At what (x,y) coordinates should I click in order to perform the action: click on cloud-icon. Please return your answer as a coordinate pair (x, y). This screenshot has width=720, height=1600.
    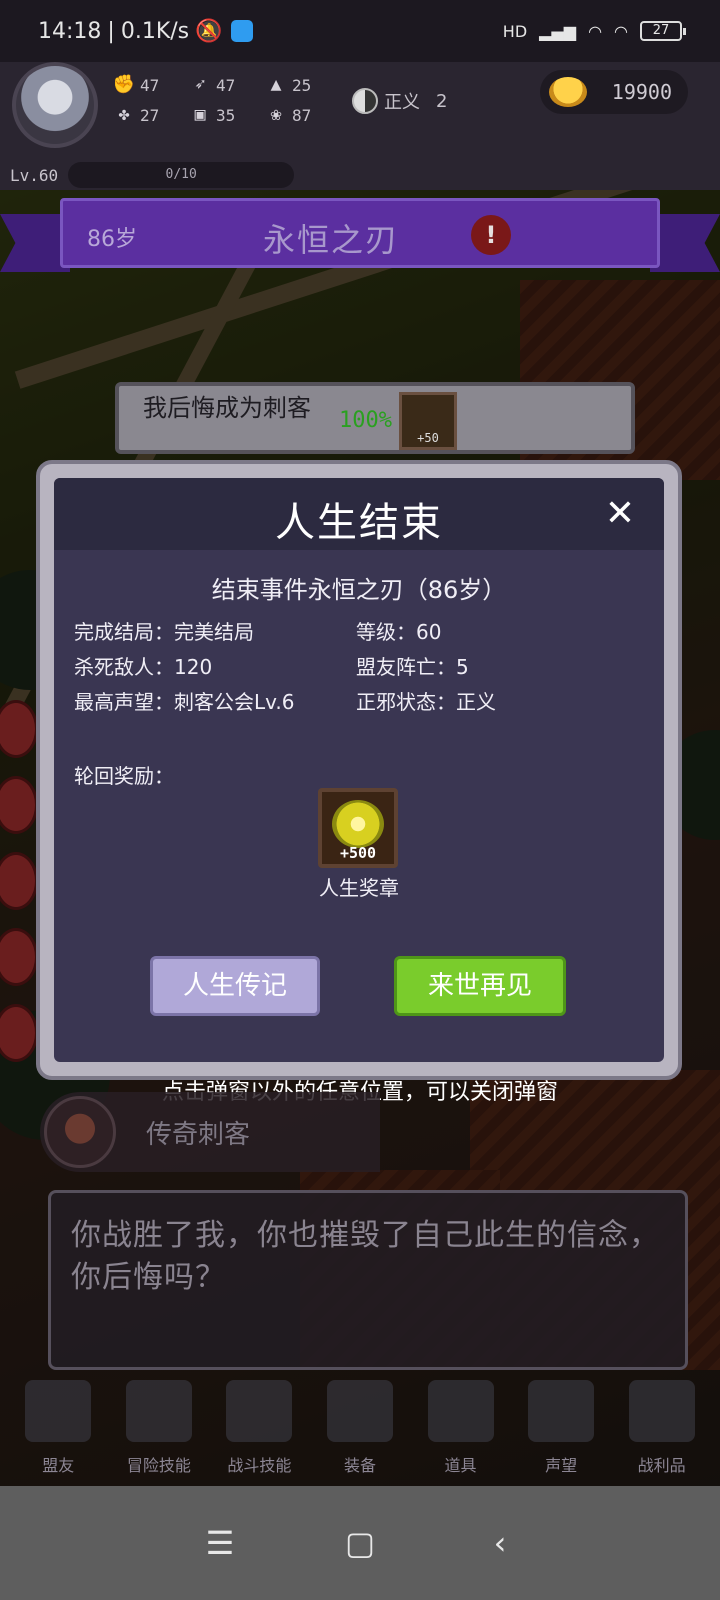
    Looking at the image, I should click on (241, 31).